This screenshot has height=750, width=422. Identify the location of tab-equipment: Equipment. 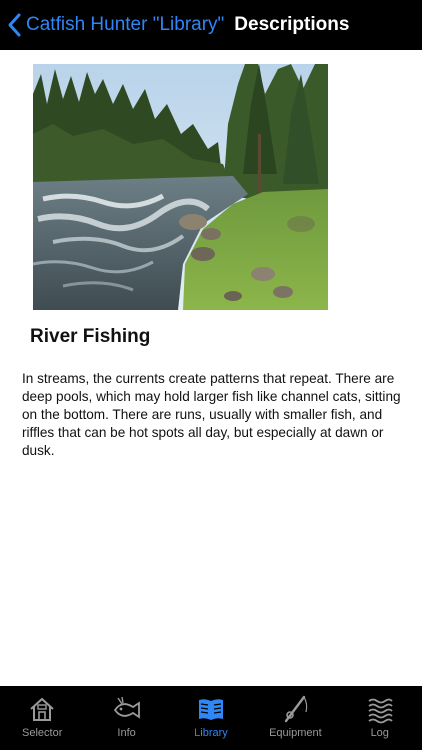
(295, 712).